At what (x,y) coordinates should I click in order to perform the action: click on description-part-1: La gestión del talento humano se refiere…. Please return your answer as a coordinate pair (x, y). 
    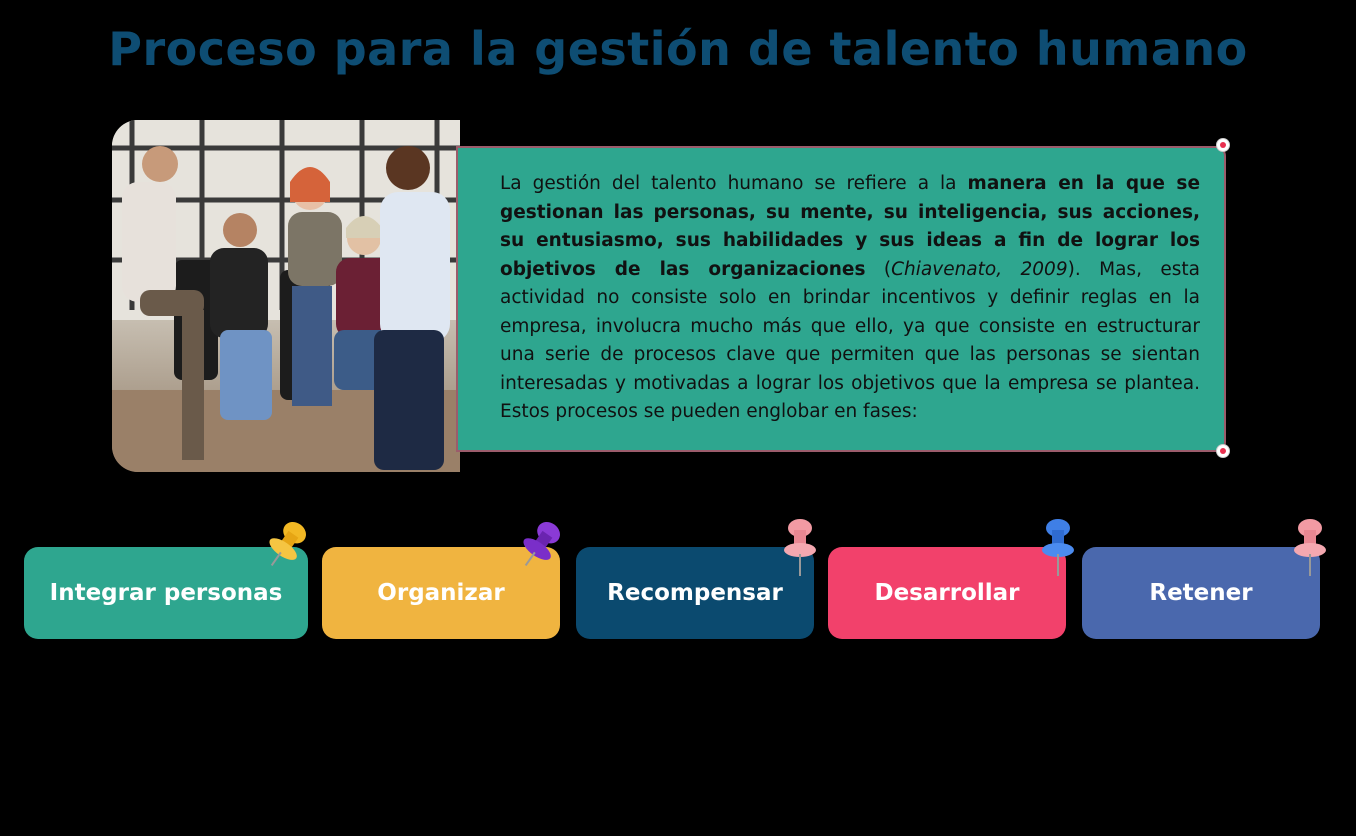
    Looking at the image, I should click on (734, 183).